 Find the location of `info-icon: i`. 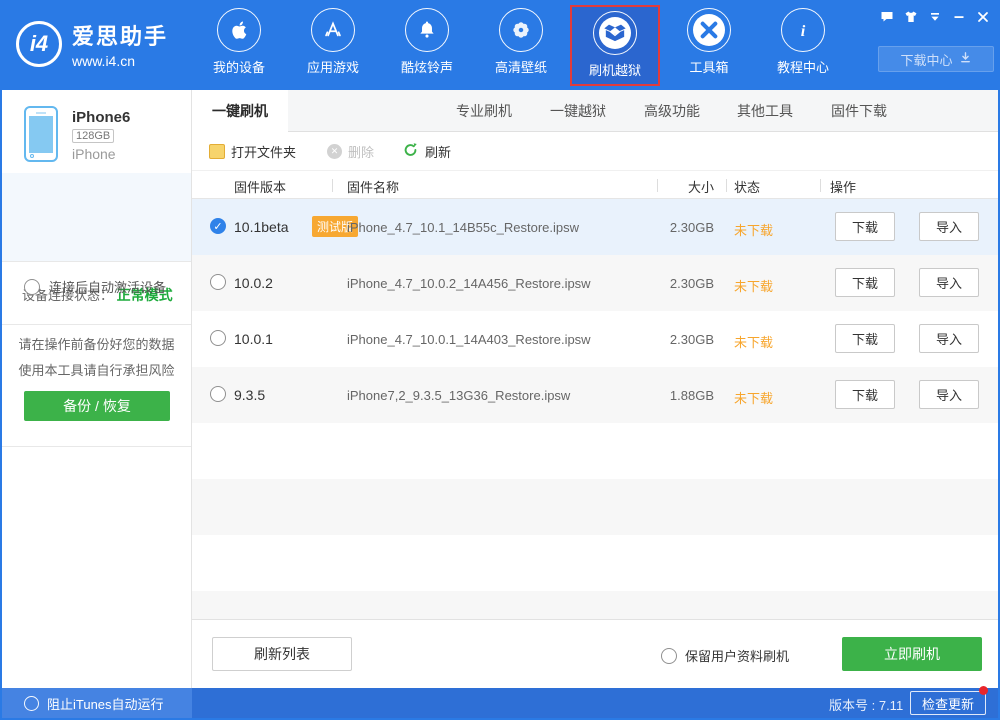

info-icon: i is located at coordinates (803, 30).